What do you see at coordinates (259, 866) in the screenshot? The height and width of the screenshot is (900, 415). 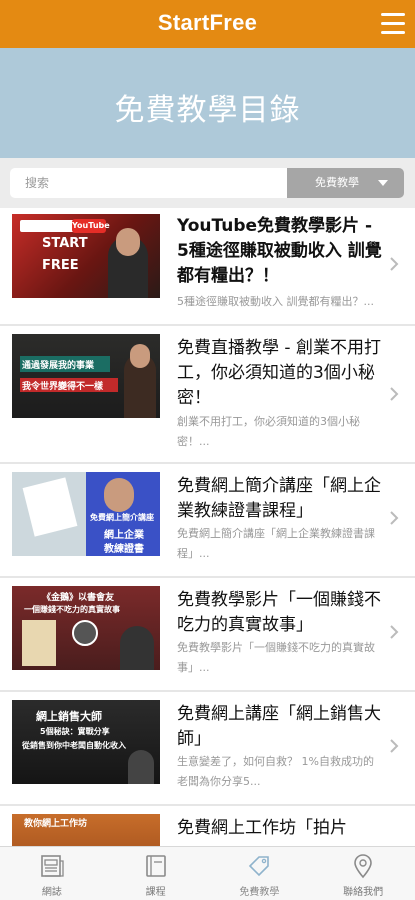 I see `tag-icon` at bounding box center [259, 866].